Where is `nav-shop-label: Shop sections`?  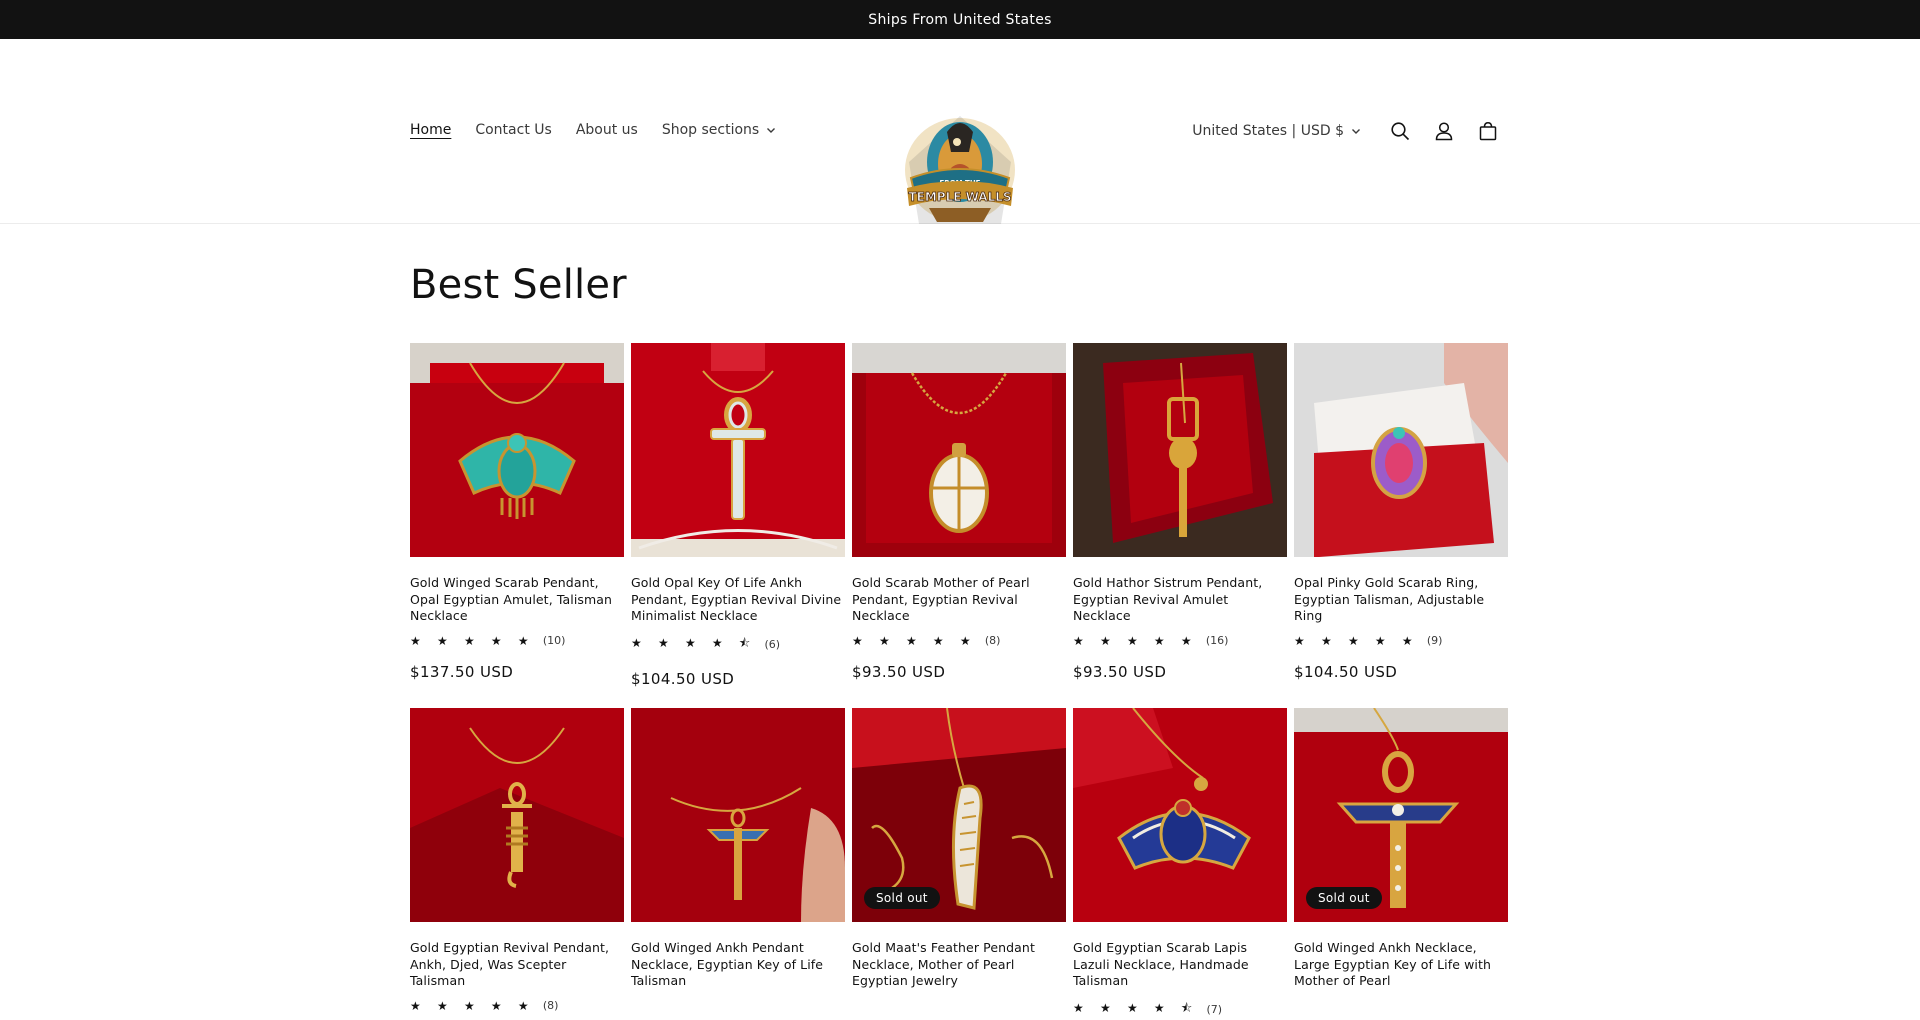 nav-shop-label: Shop sections is located at coordinates (710, 130).